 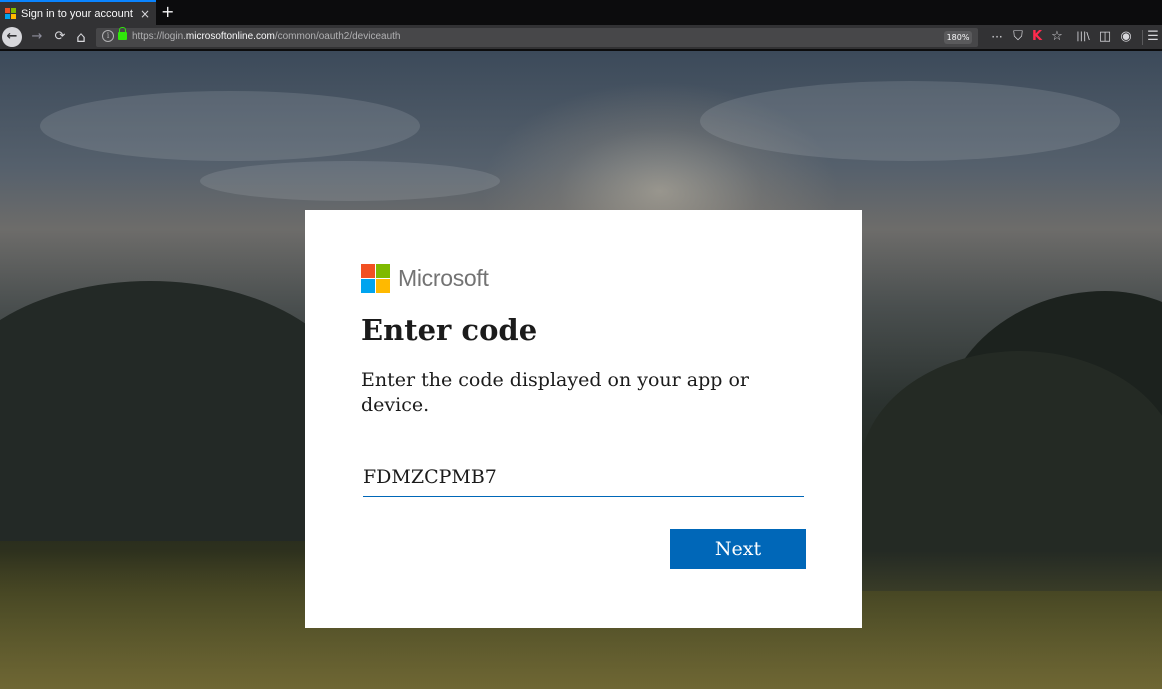 I want to click on url-prefix: https://login., so click(x=159, y=36).